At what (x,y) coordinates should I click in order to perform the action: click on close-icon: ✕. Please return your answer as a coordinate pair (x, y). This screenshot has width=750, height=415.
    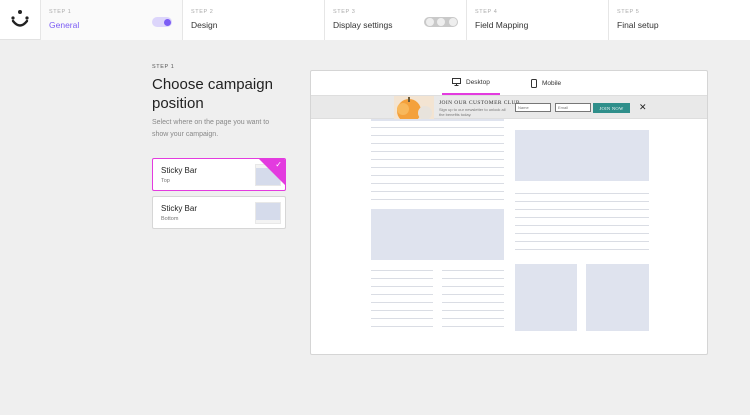
    Looking at the image, I should click on (643, 107).